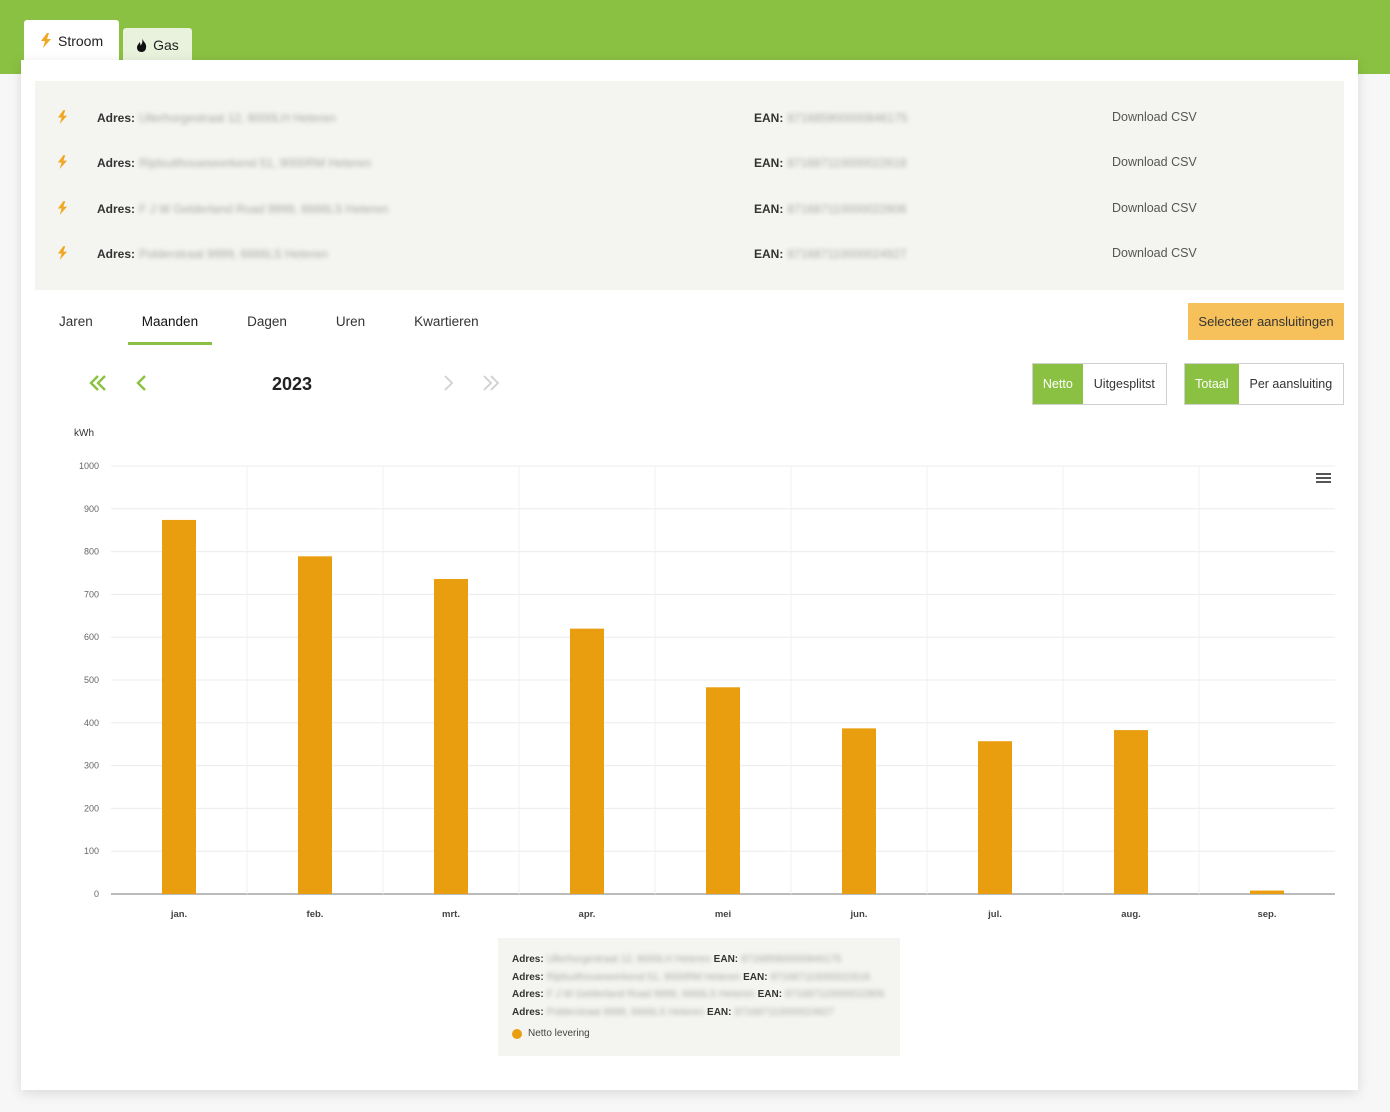 This screenshot has height=1112, width=1390. What do you see at coordinates (451, 736) in the screenshot?
I see `bar-mrt` at bounding box center [451, 736].